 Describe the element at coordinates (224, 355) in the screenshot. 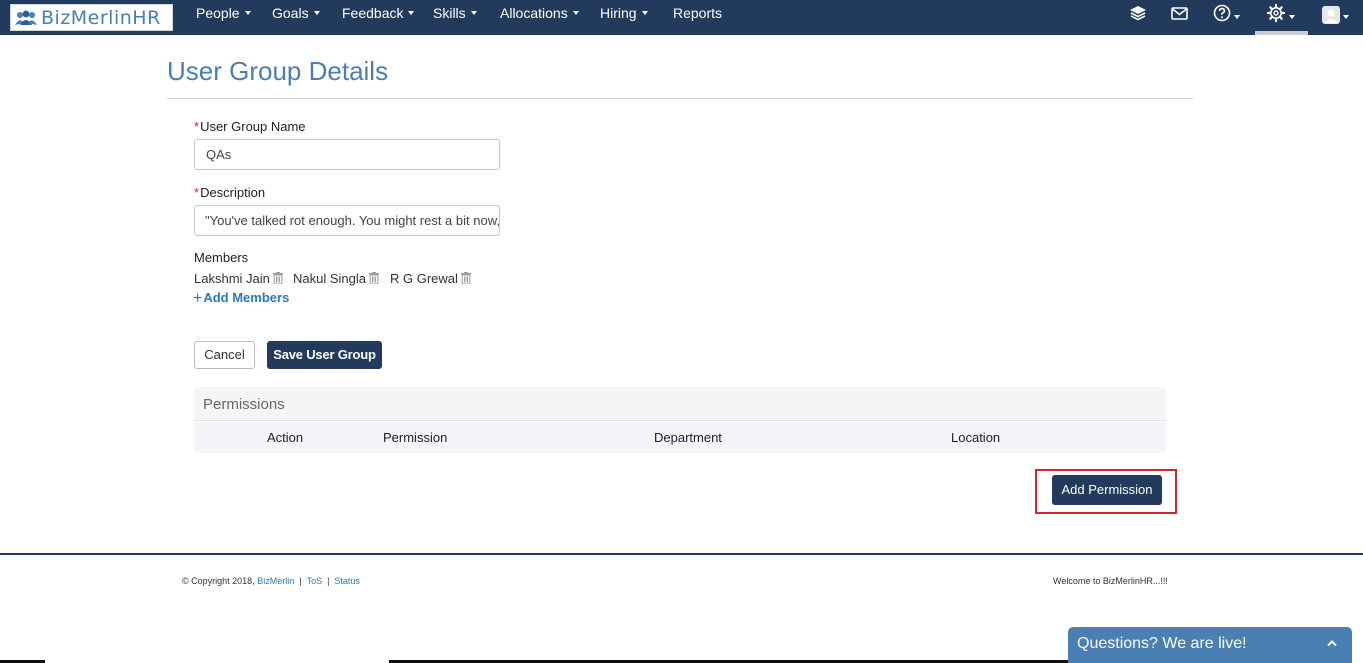

I see `cancel-button: Cancel` at that location.